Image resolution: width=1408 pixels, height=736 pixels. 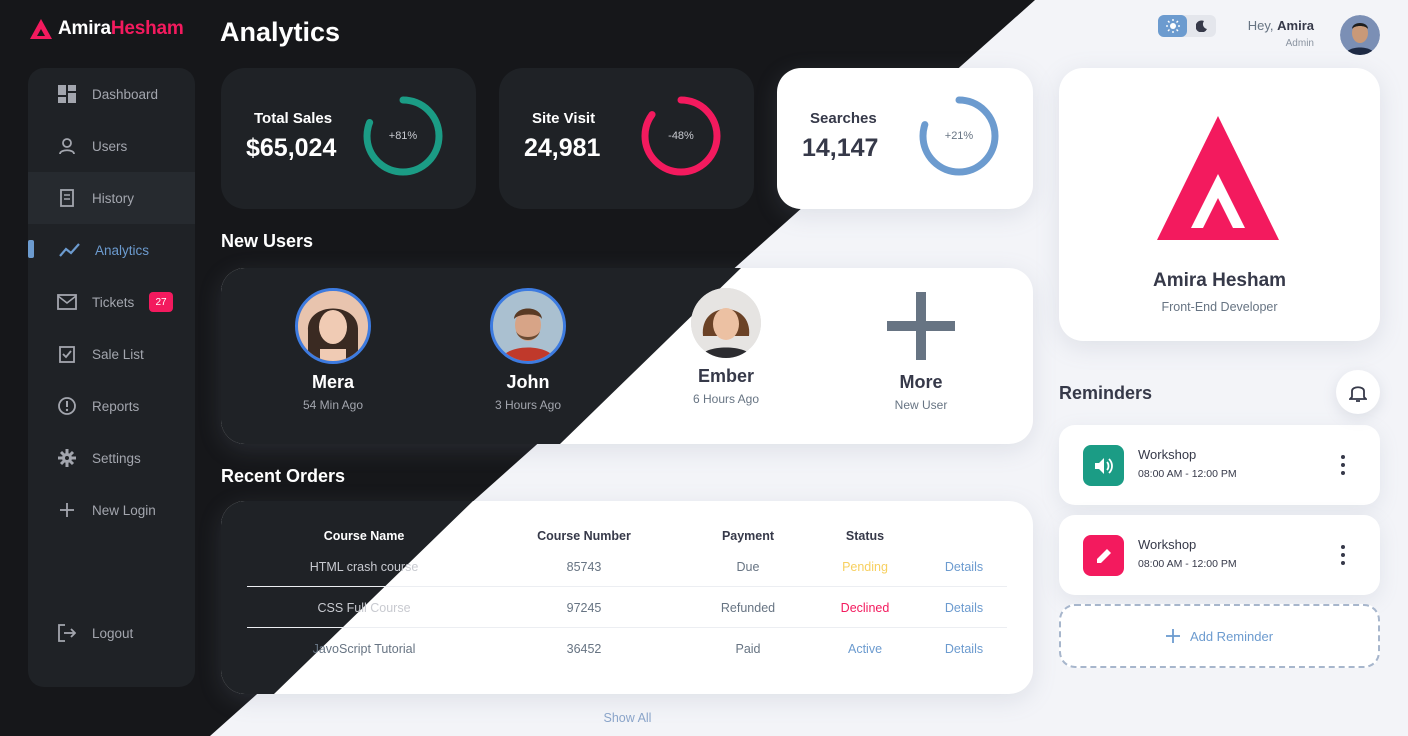 I want to click on table-cell-course: JavoScript Tutorial, so click(x=364, y=649).